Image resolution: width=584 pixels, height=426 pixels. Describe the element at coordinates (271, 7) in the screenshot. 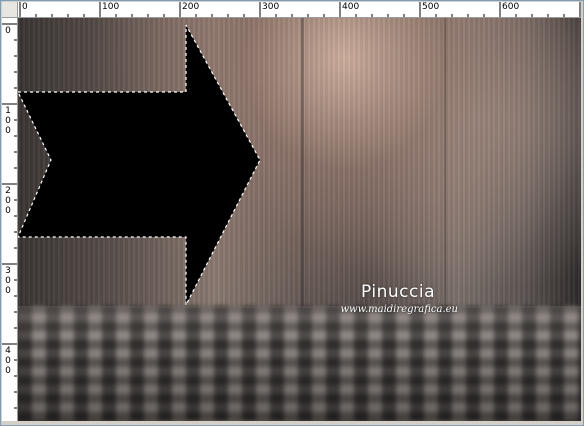

I see `h-ruler-label: 300` at that location.